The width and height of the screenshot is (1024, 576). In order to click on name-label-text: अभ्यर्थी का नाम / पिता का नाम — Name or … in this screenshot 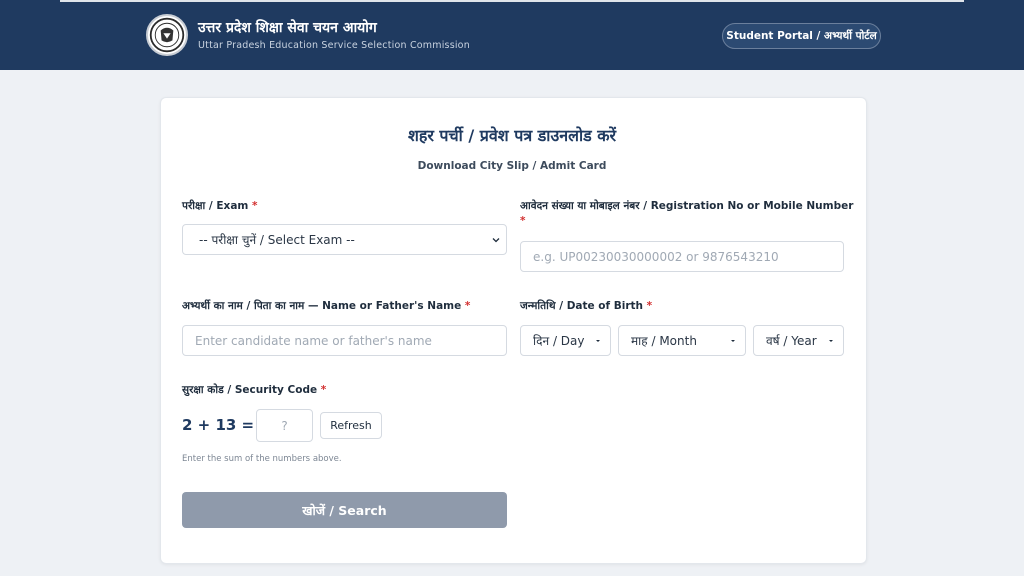, I will do `click(322, 306)`.